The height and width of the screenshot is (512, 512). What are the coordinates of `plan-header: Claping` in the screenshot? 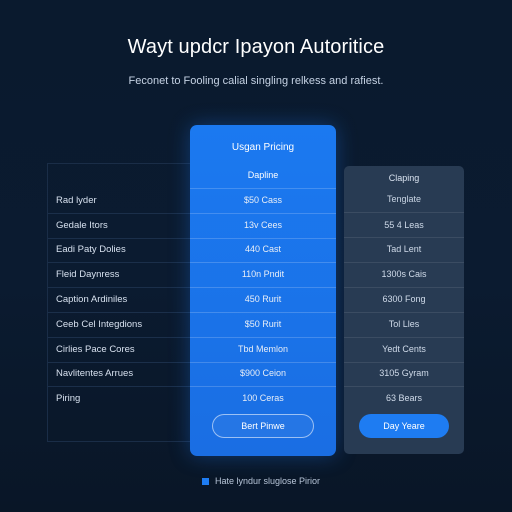 It's located at (404, 178).